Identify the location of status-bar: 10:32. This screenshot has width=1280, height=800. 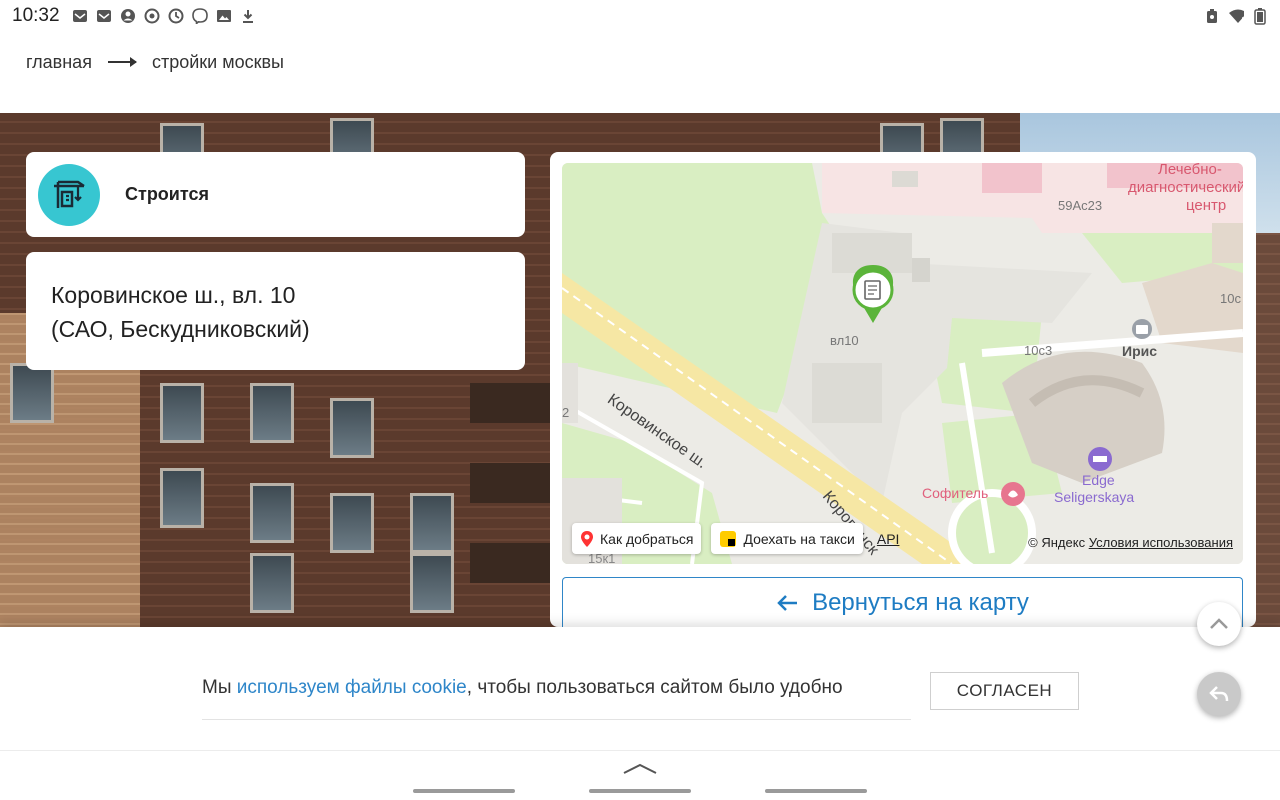
(640, 16).